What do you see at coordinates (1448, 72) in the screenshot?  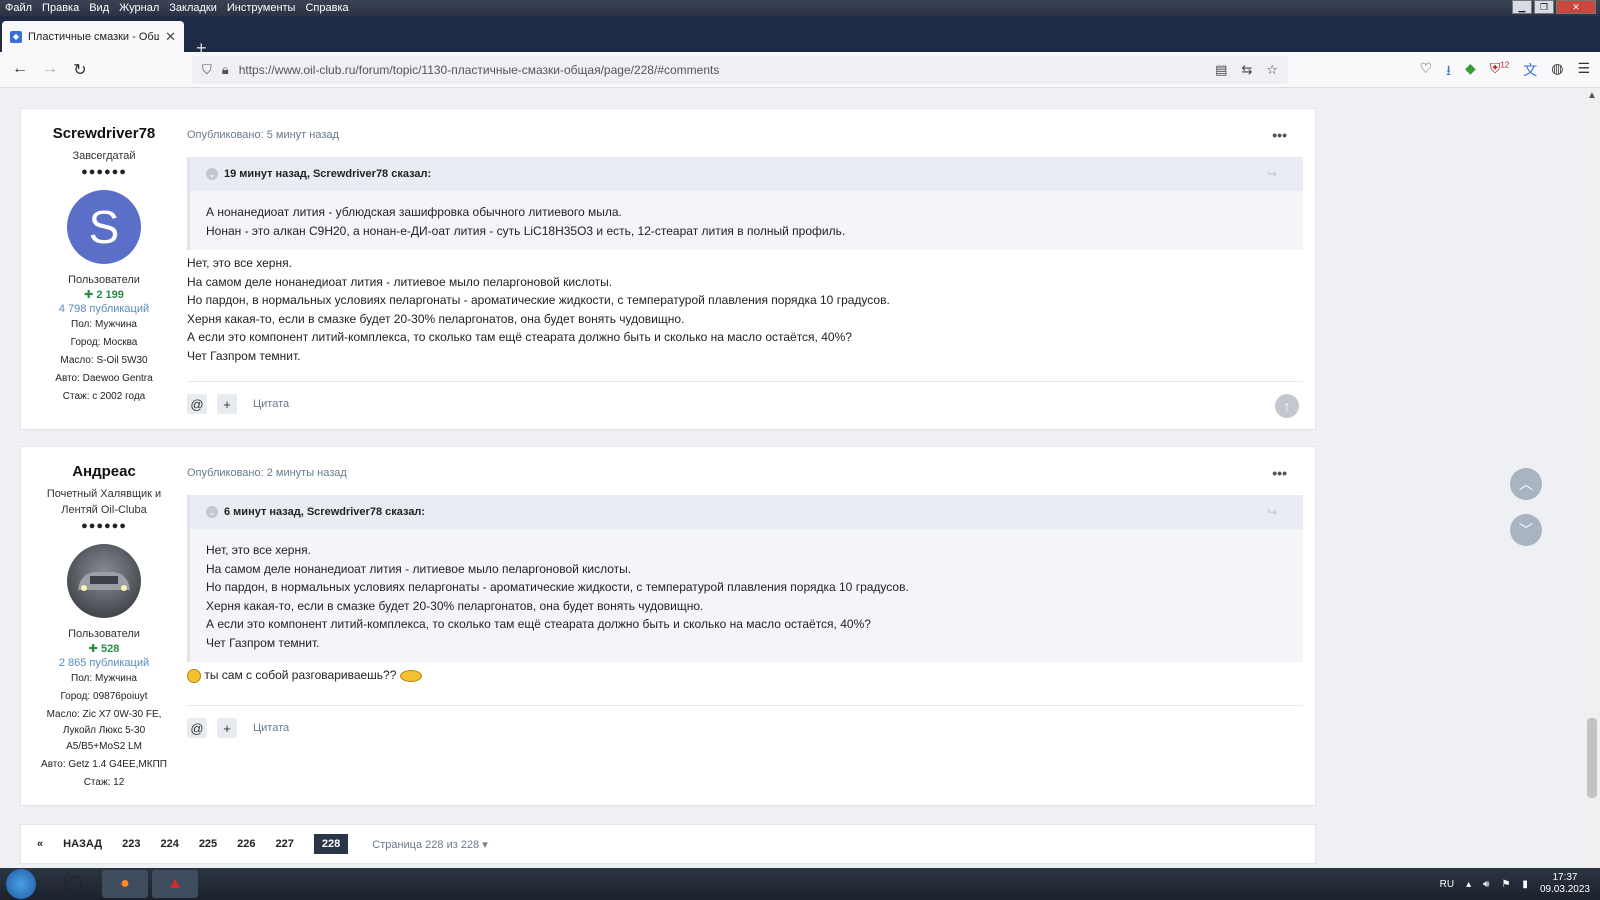 I see `download-icon: ⭳` at bounding box center [1448, 72].